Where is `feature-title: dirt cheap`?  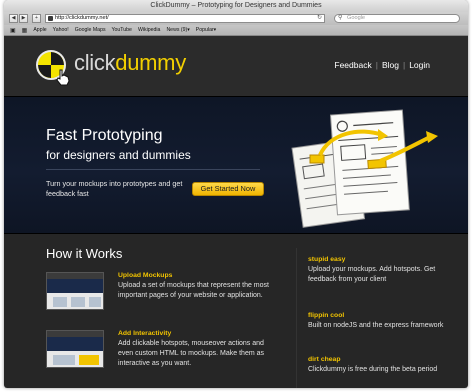
feature-title: dirt cheap is located at coordinates (324, 359).